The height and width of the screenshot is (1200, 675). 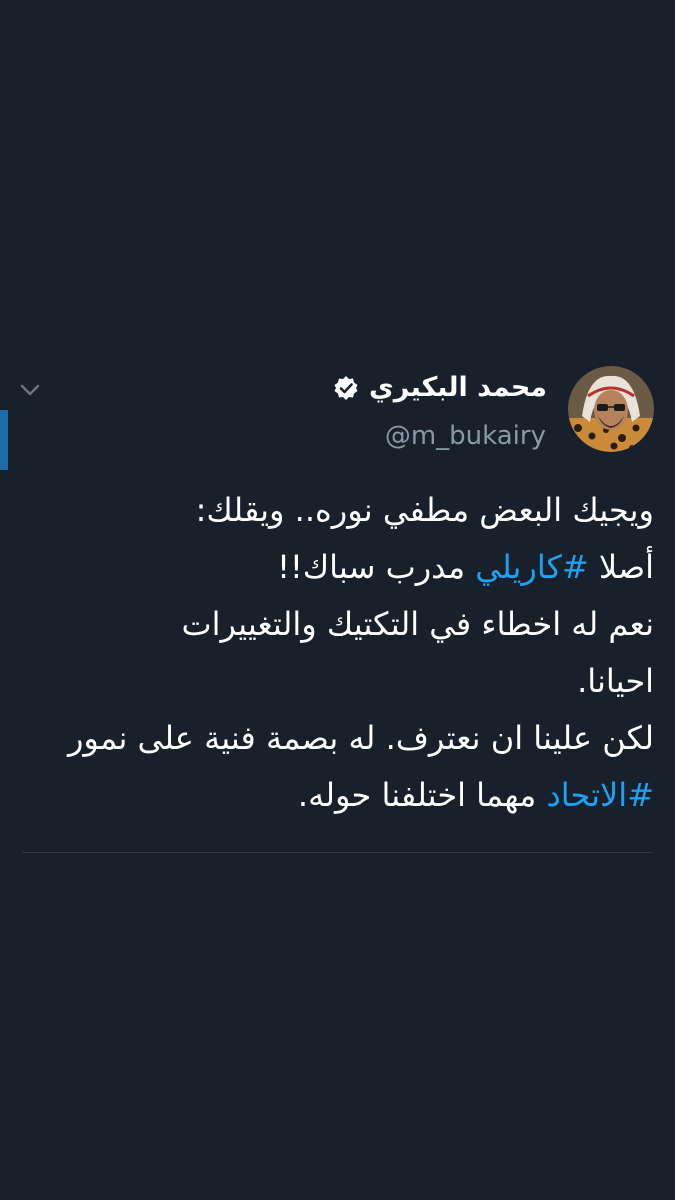 I want to click on verified-badge-icon, so click(x=346, y=388).